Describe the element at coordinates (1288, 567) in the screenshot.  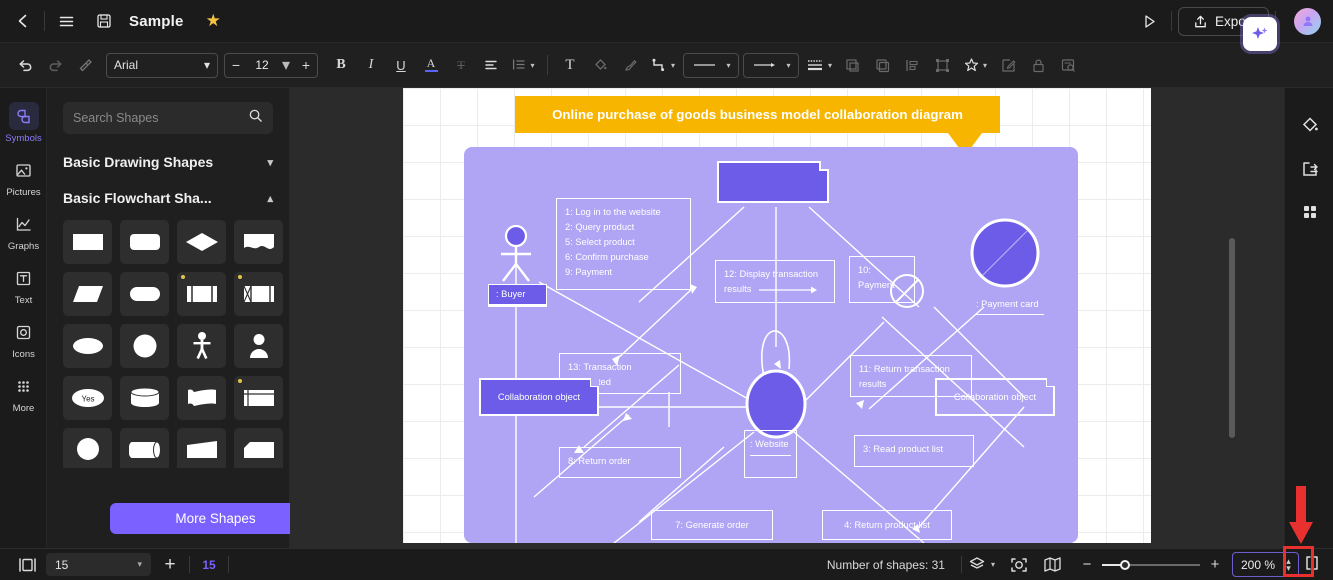
I see `zoom-stepper-down: ▾` at that location.